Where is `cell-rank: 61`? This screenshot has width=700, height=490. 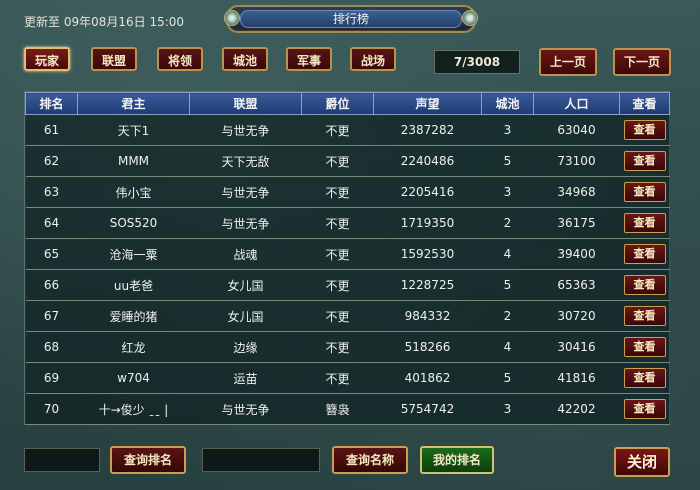
cell-rank: 61 is located at coordinates (51, 130).